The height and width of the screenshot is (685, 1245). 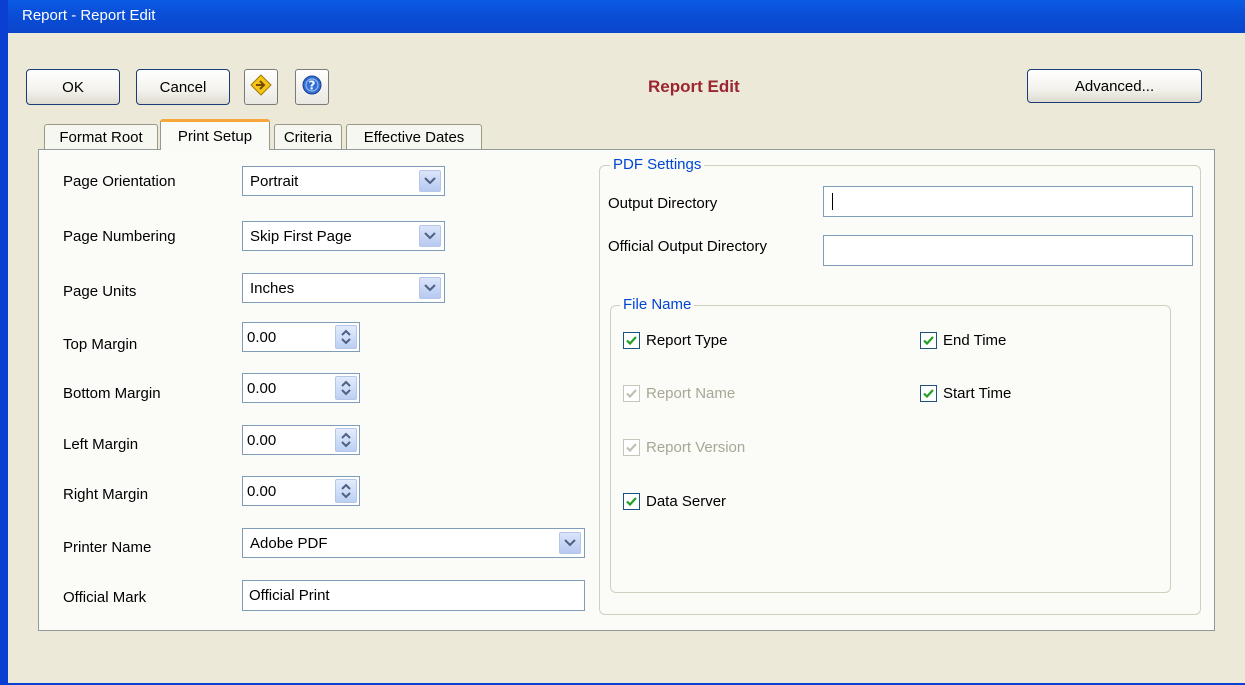 What do you see at coordinates (414, 137) in the screenshot?
I see `tab-effective-dates: Effective Dates` at bounding box center [414, 137].